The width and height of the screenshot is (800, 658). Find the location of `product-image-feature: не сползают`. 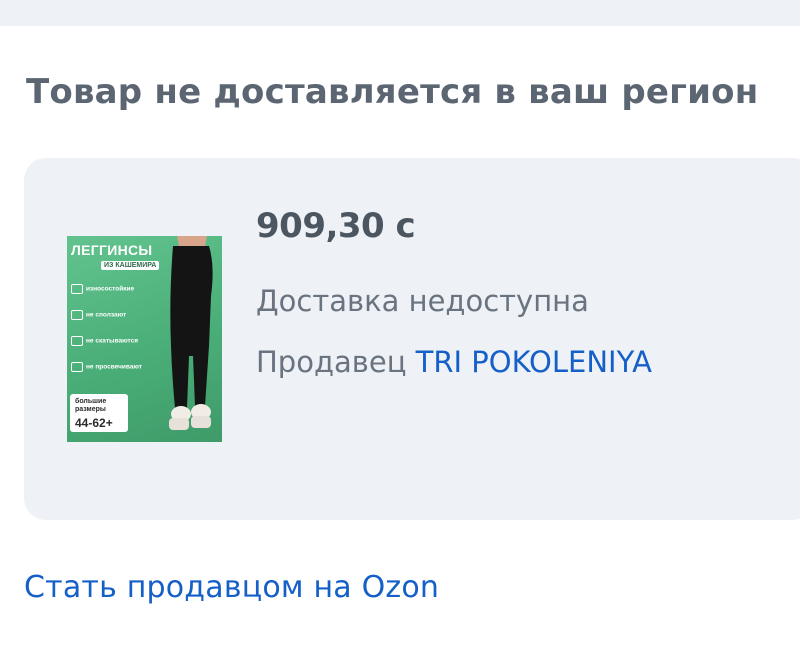

product-image-feature: не сползают is located at coordinates (98, 315).